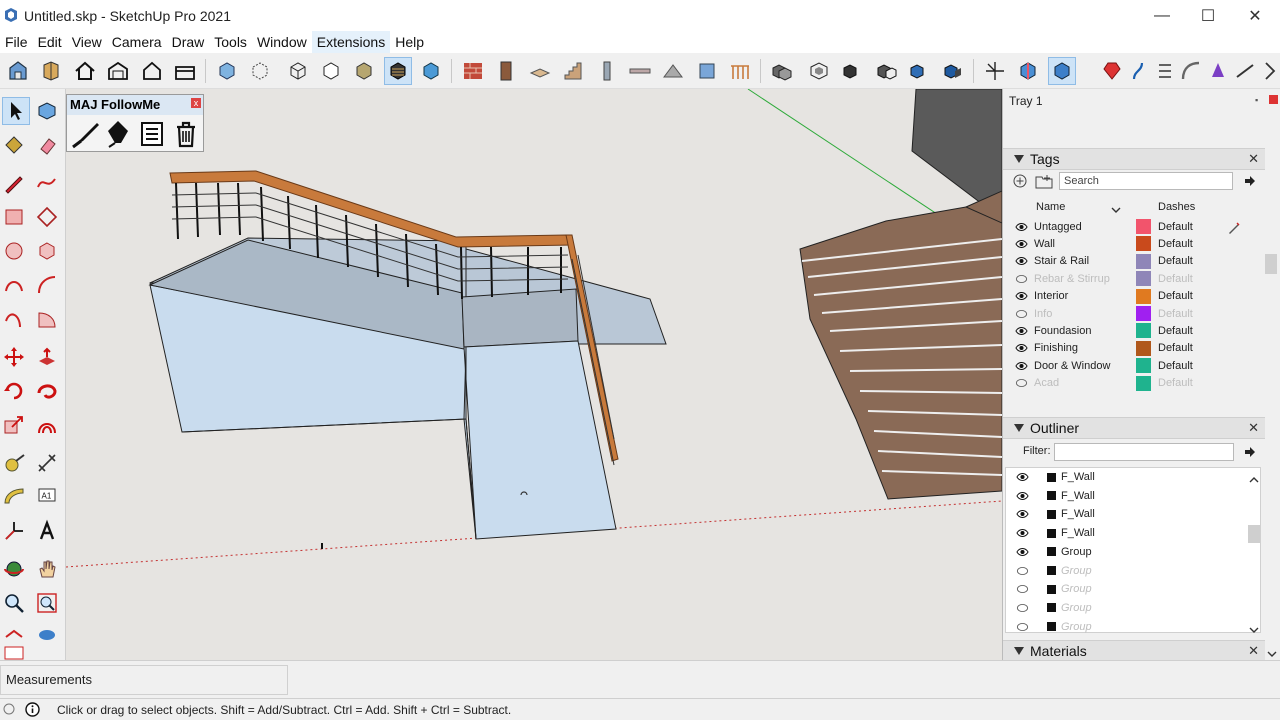 Image resolution: width=1280 pixels, height=720 pixels. What do you see at coordinates (298, 71) in the screenshot?
I see `wireframe-icon` at bounding box center [298, 71].